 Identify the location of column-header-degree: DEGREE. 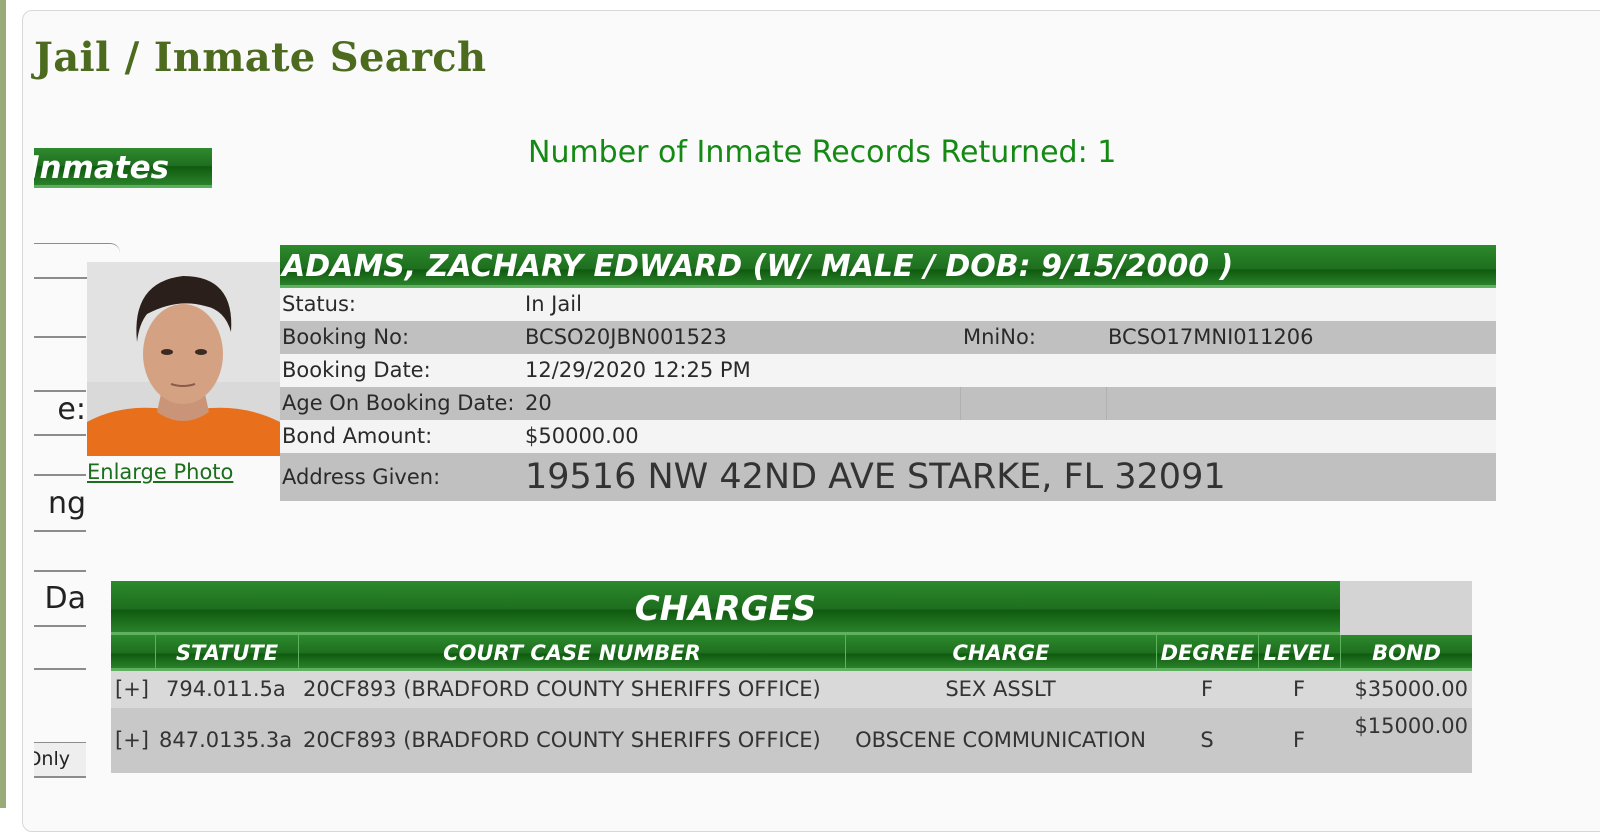
(1207, 651).